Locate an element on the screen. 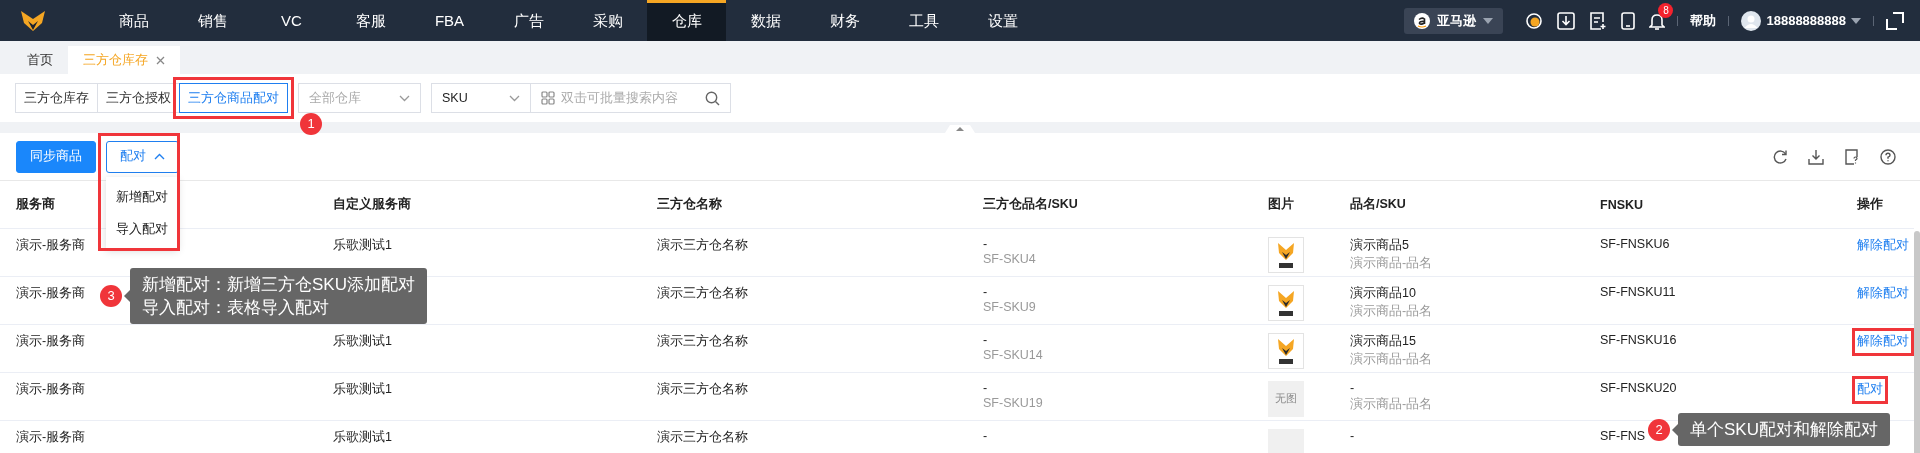 The width and height of the screenshot is (1920, 453). table-cell: SF-FNSKU6 is located at coordinates (1635, 244).